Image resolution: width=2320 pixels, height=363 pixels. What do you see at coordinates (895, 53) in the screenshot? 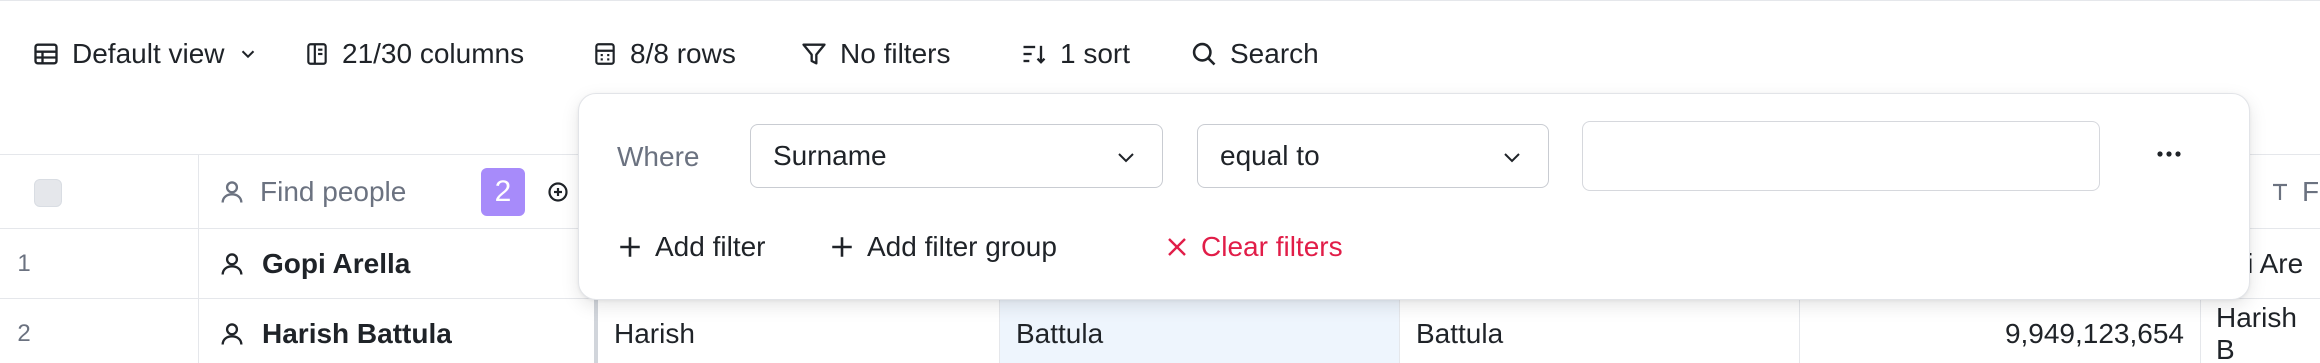
I see `filters-label: No filters` at bounding box center [895, 53].